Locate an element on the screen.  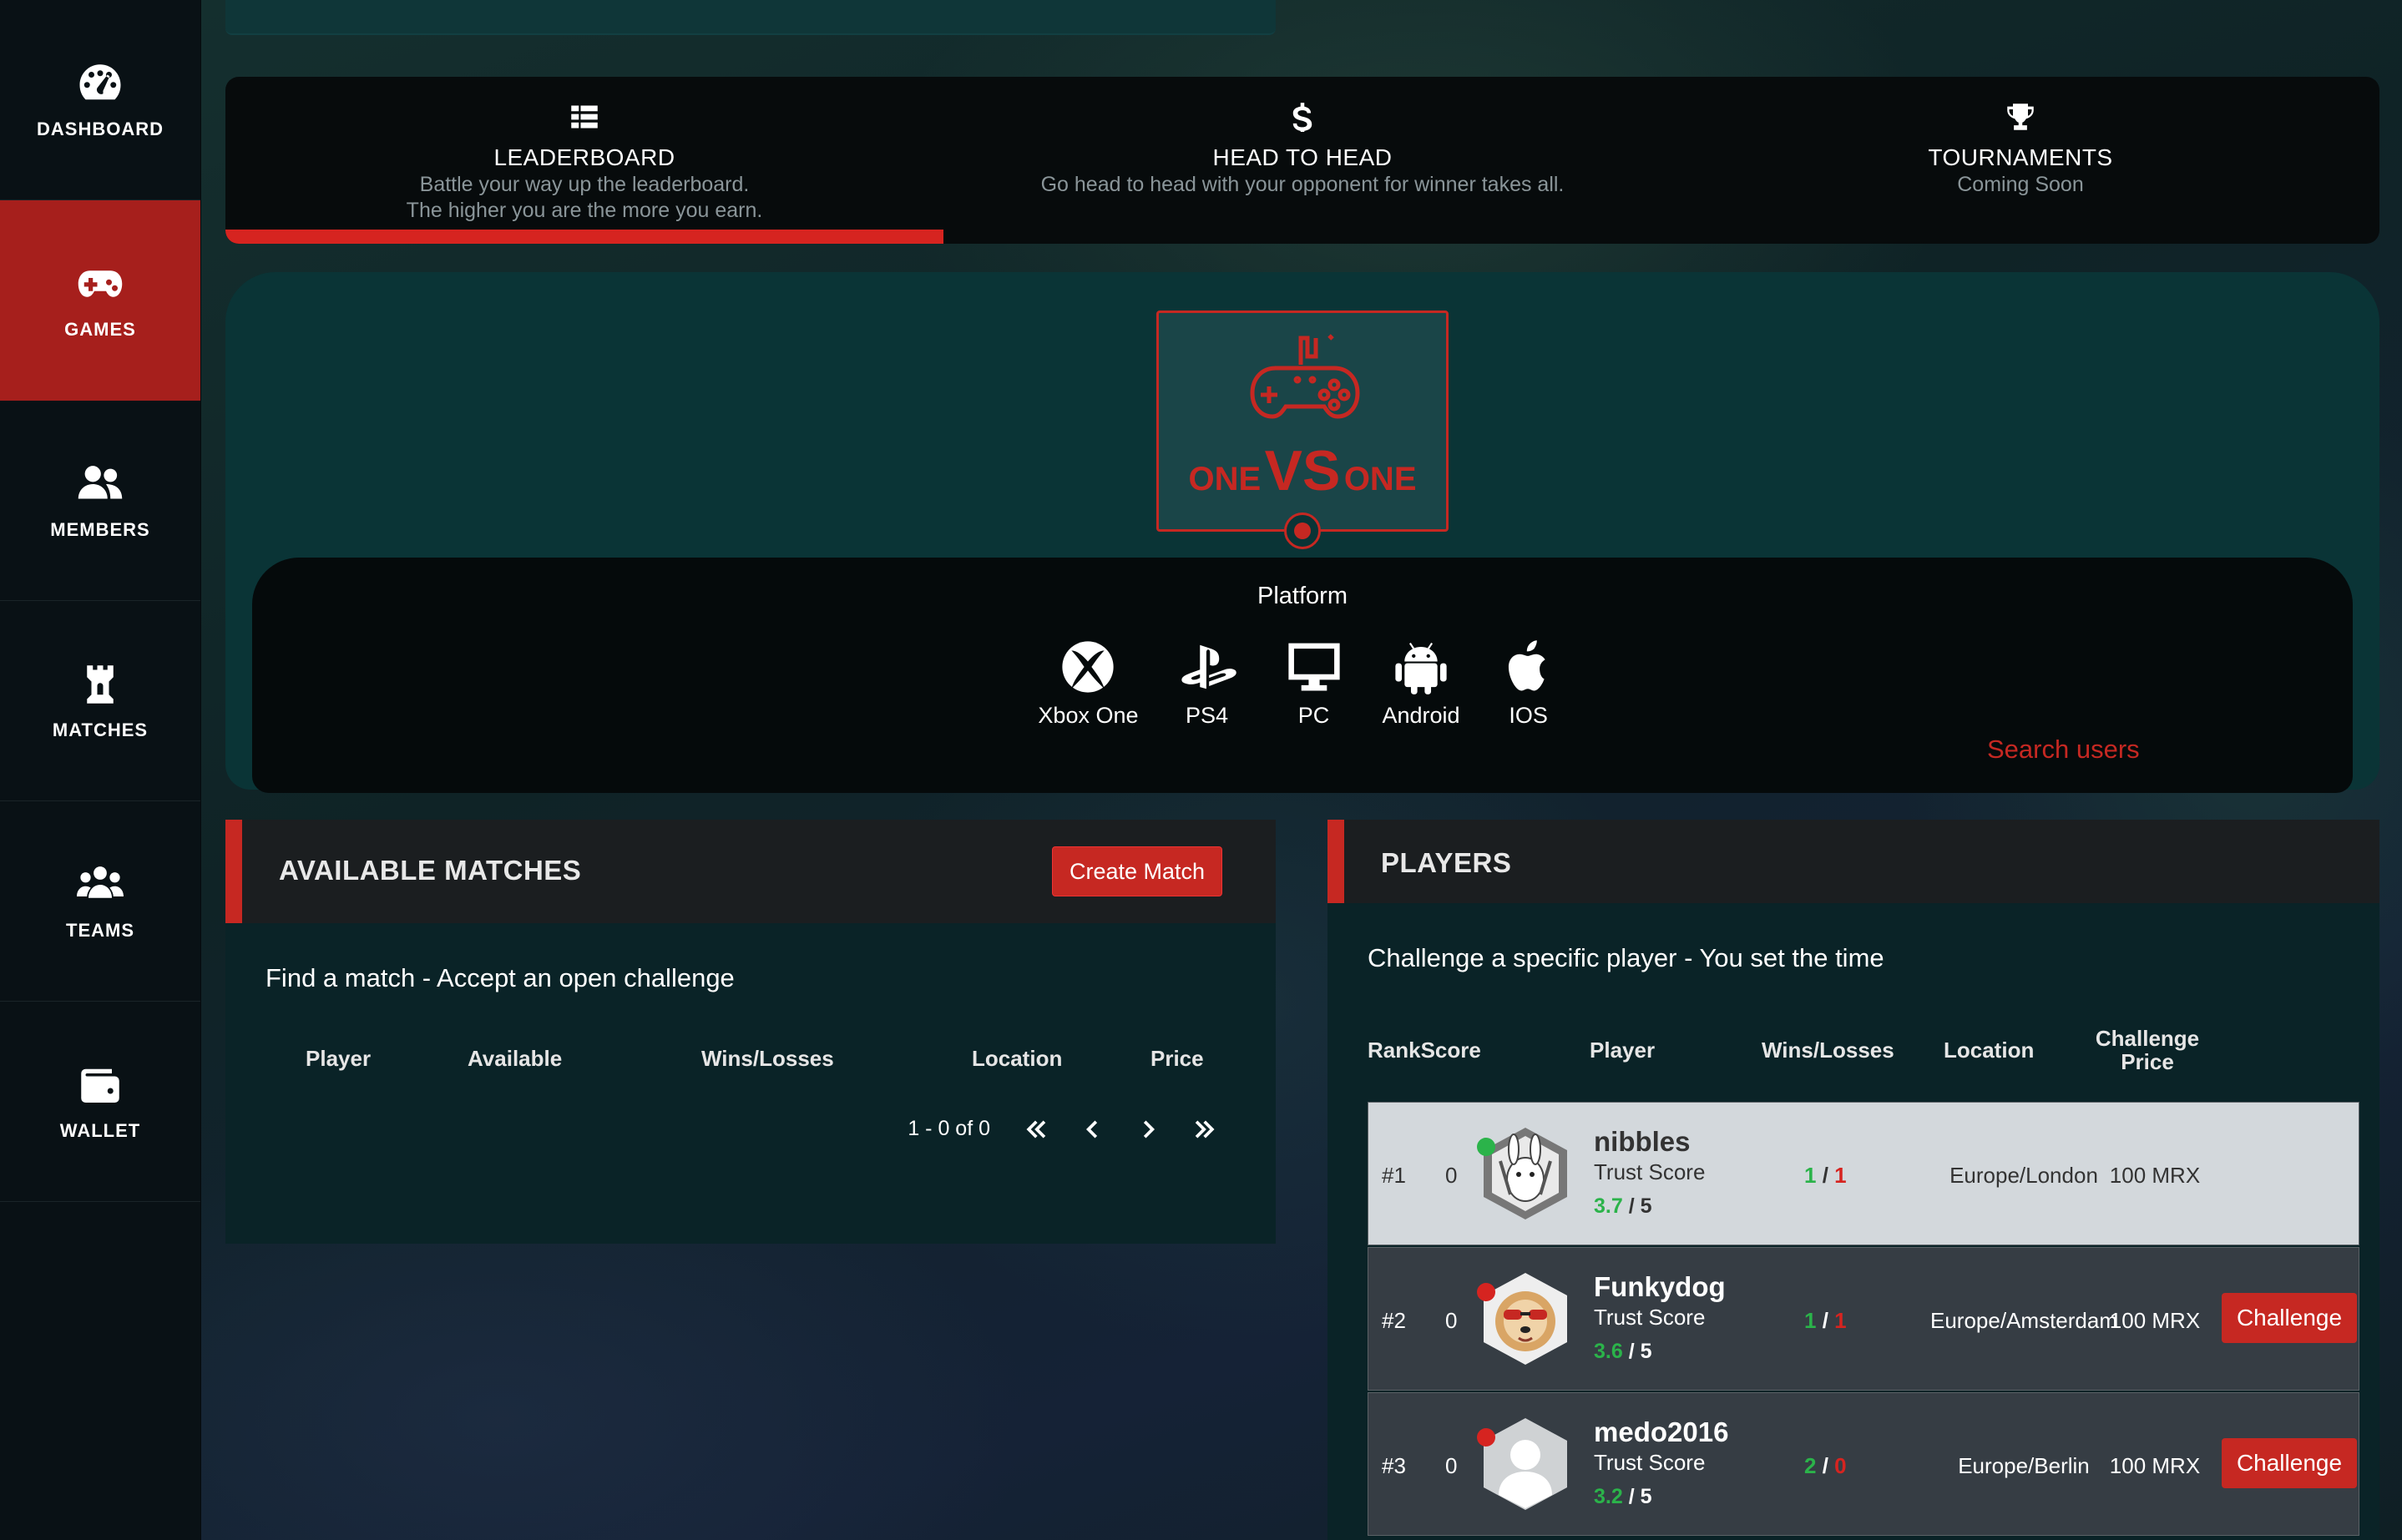
trust-score-max: / 5 is located at coordinates (1640, 1206).